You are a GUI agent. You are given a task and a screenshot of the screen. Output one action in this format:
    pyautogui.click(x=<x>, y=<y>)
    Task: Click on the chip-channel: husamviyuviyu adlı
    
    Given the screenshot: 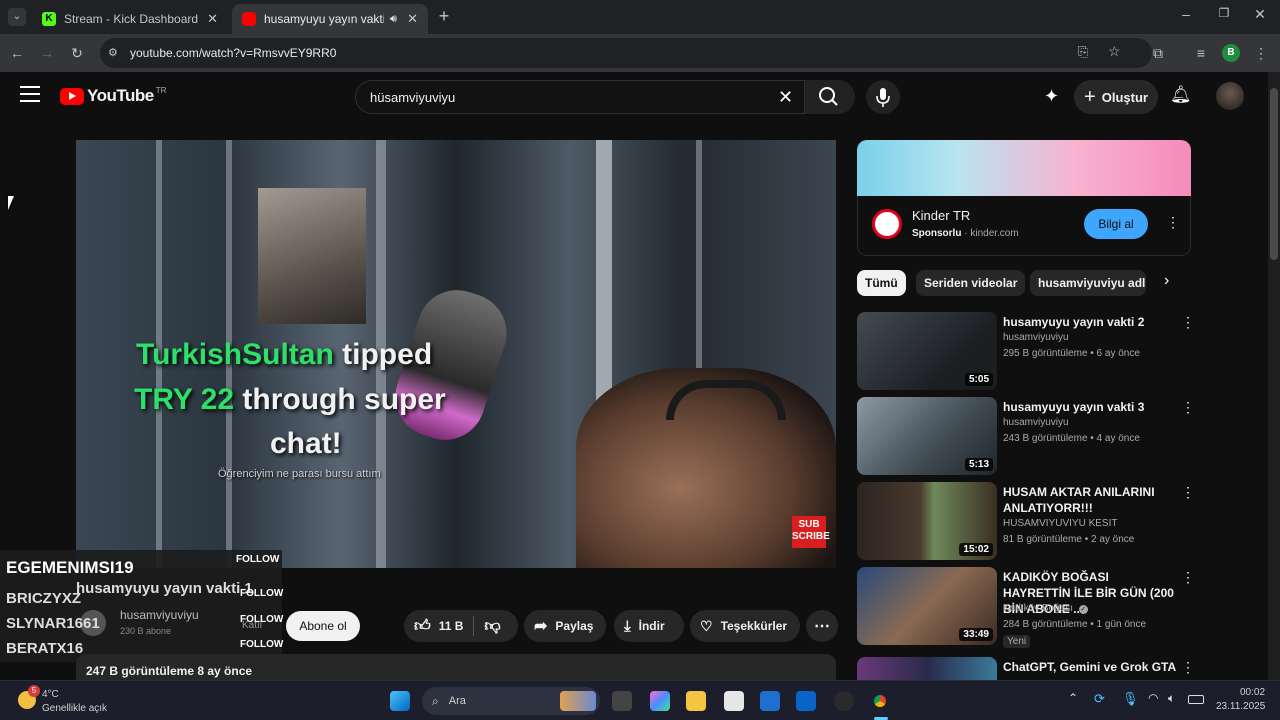 What is the action you would take?
    pyautogui.click(x=1088, y=283)
    